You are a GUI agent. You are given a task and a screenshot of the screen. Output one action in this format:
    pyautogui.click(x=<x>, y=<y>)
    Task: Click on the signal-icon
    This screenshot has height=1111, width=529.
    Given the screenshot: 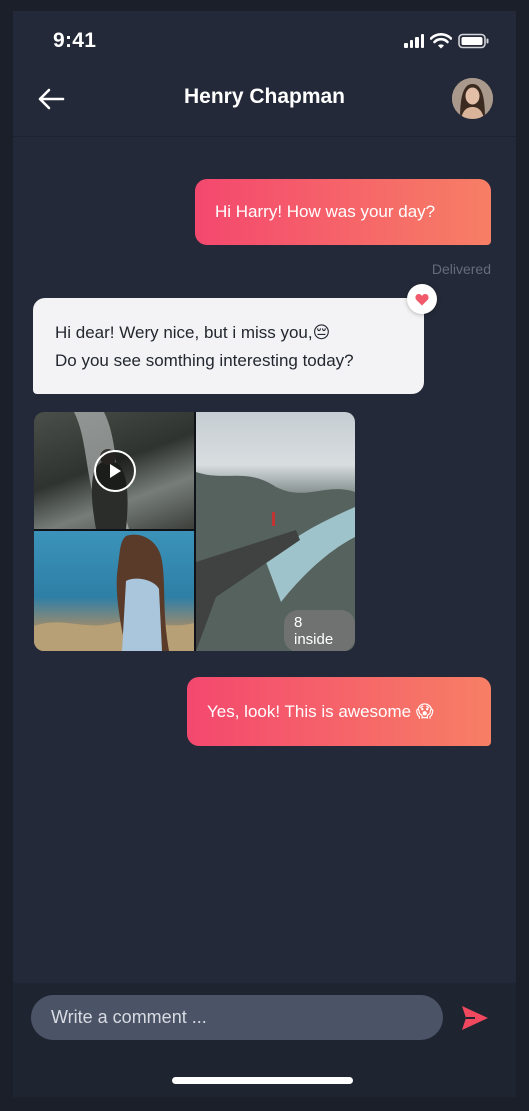 What is the action you would take?
    pyautogui.click(x=414, y=41)
    